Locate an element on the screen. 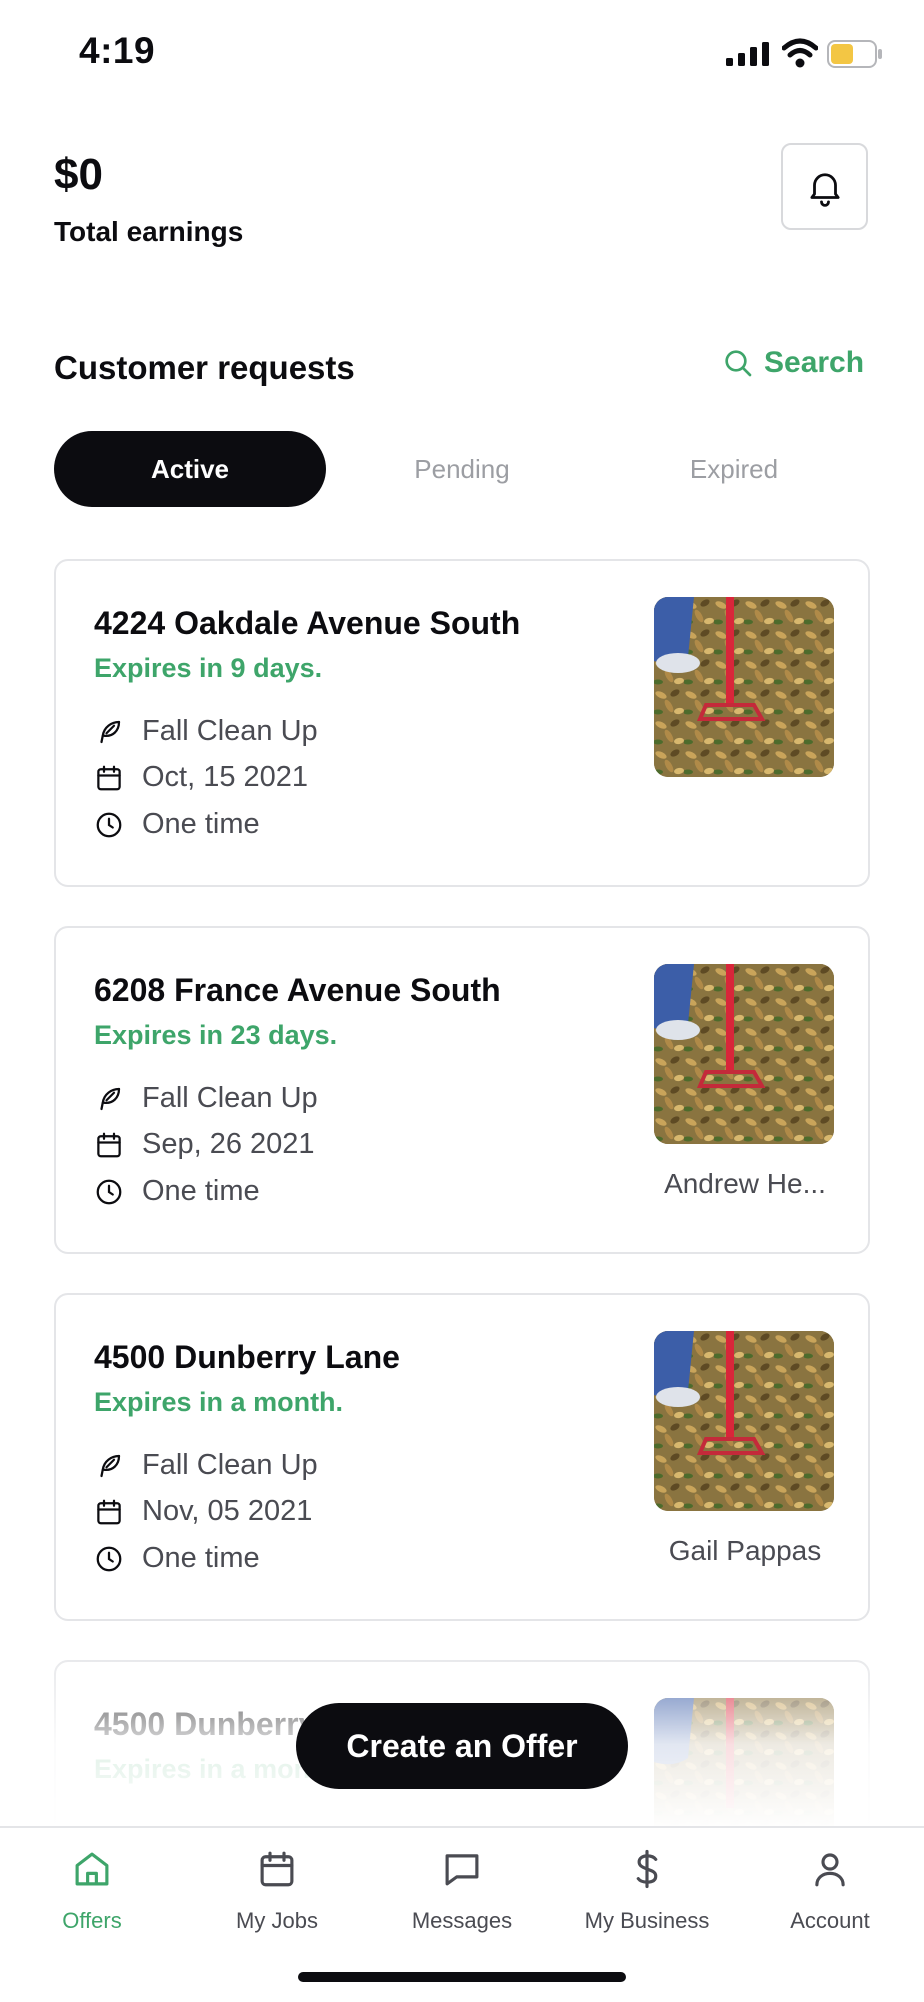  nav-label: My Business is located at coordinates (647, 1920).